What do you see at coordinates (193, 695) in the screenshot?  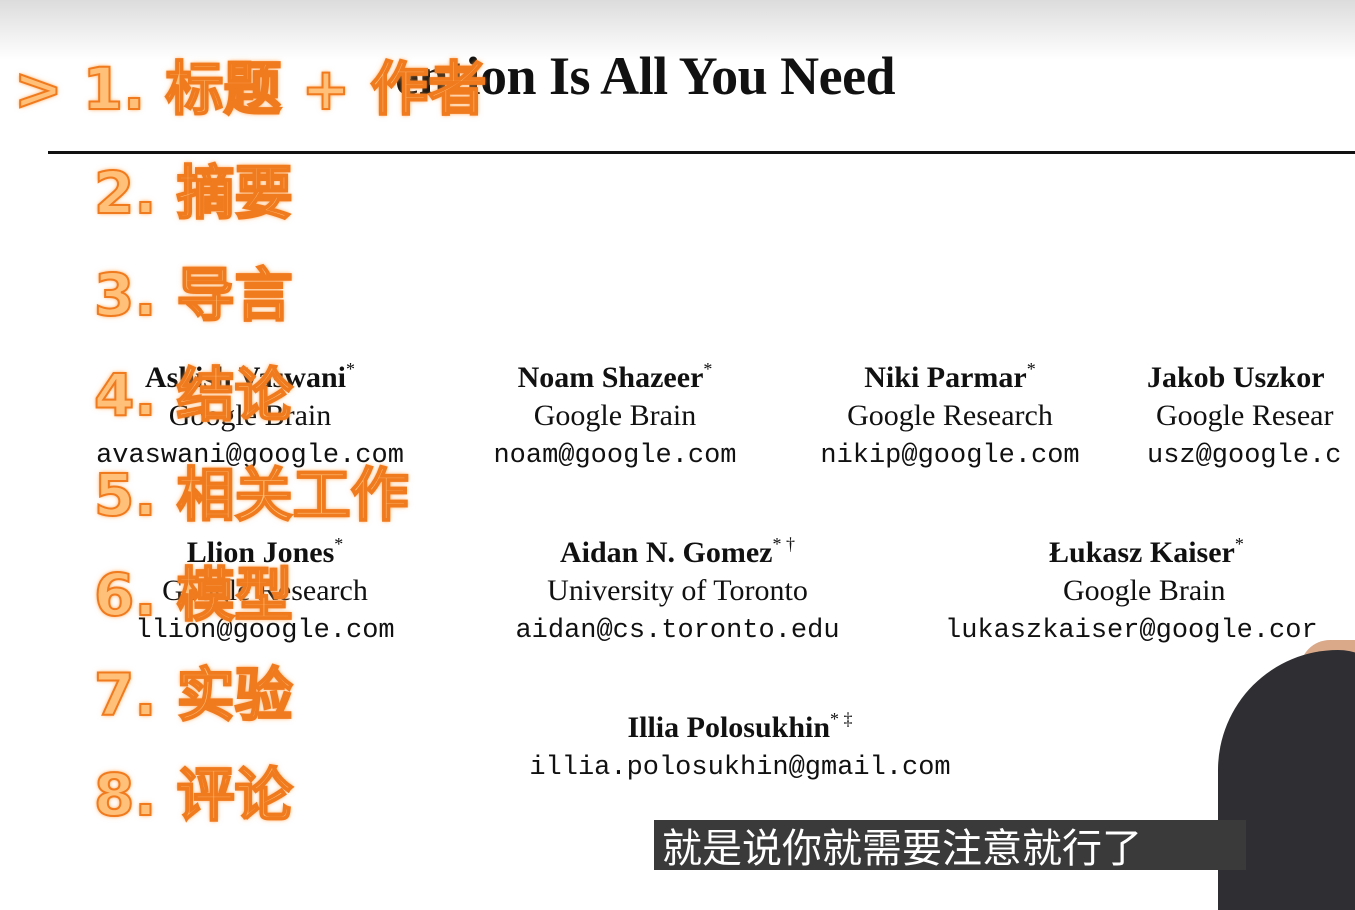 I see `outline-item-experiments: 7. 实验` at bounding box center [193, 695].